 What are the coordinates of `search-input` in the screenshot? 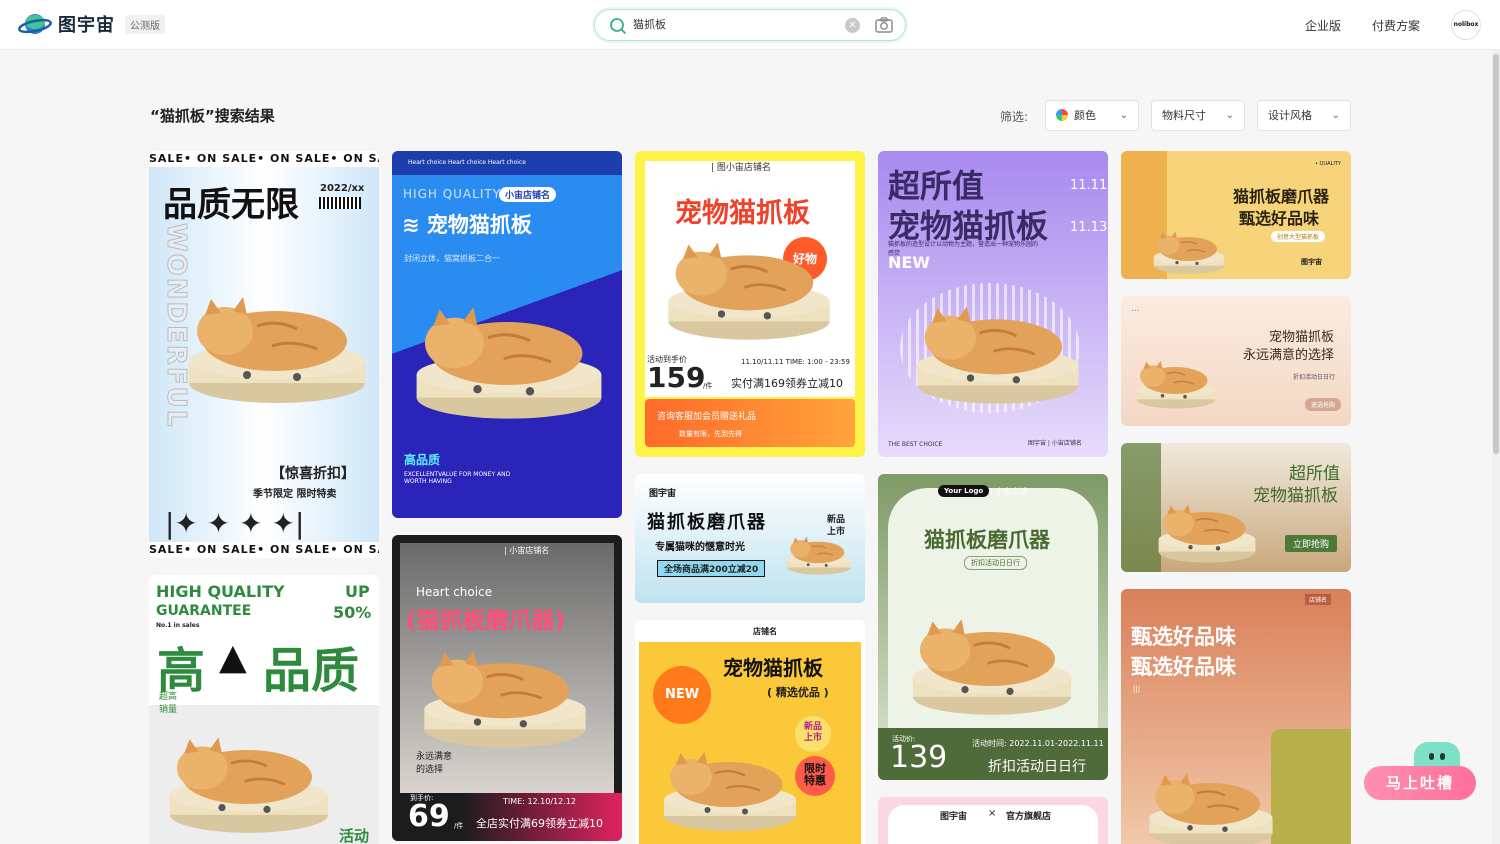 It's located at (733, 23).